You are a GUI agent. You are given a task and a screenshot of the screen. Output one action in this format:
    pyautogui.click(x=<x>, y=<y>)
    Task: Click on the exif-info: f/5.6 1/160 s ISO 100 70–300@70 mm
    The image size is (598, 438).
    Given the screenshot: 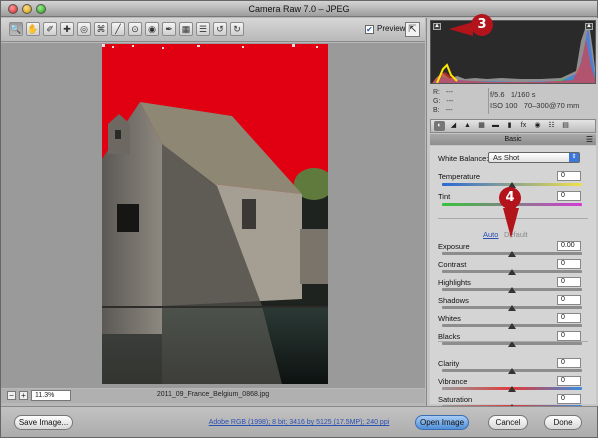 What is the action you would take?
    pyautogui.click(x=534, y=100)
    